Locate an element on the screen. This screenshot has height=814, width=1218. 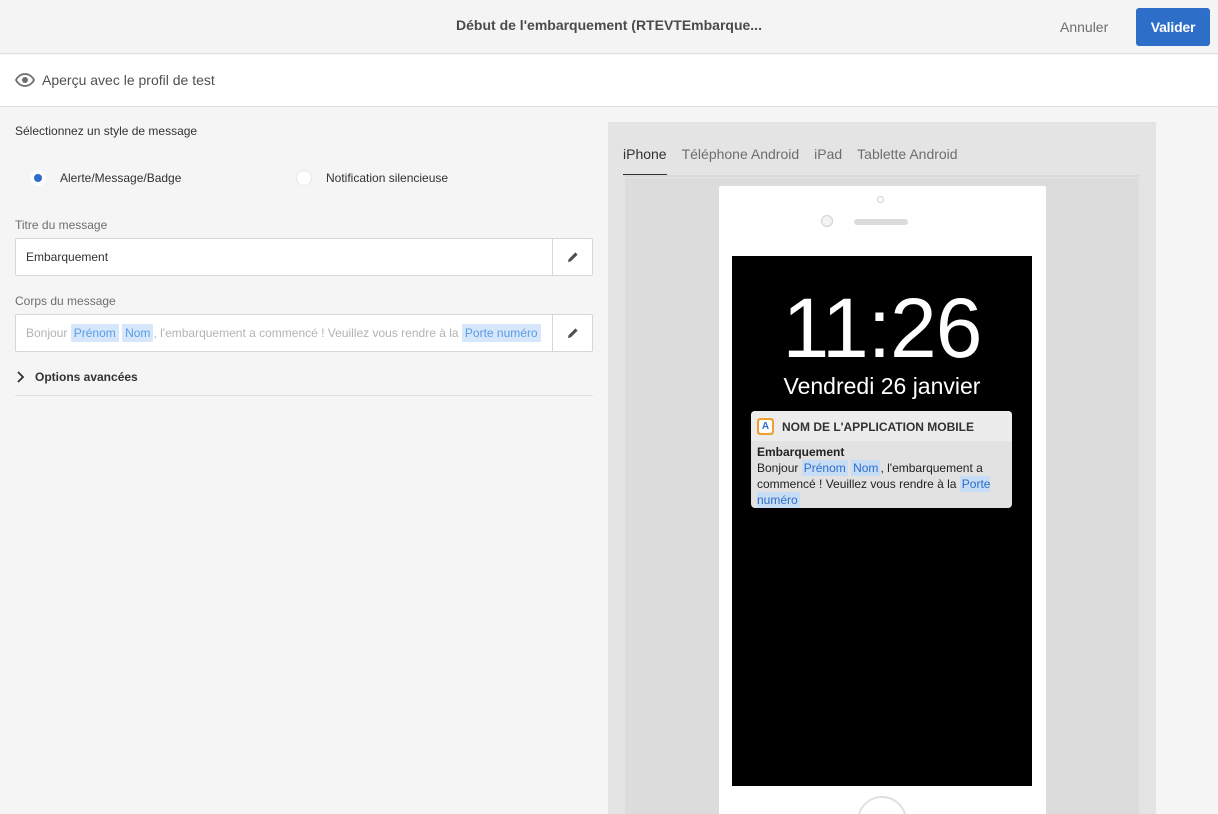
radio-label: Notification silencieuse is located at coordinates (387, 178).